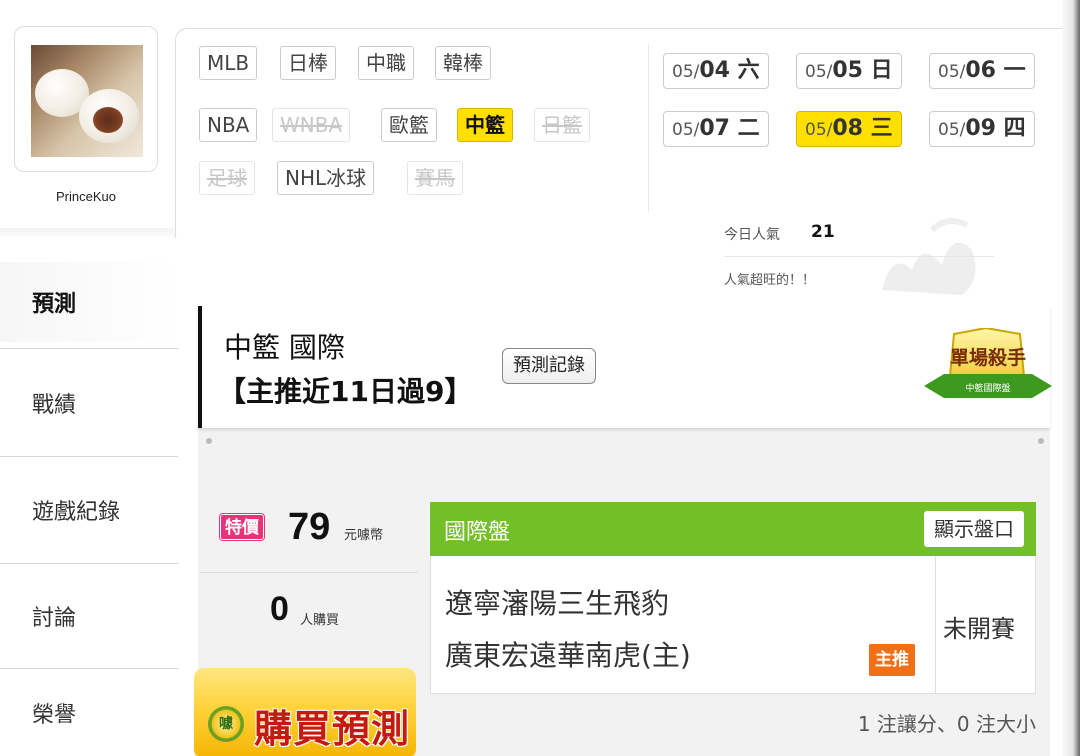  Describe the element at coordinates (326, 178) in the screenshot. I see `sport-chip-nhl: NHL冰球` at that location.